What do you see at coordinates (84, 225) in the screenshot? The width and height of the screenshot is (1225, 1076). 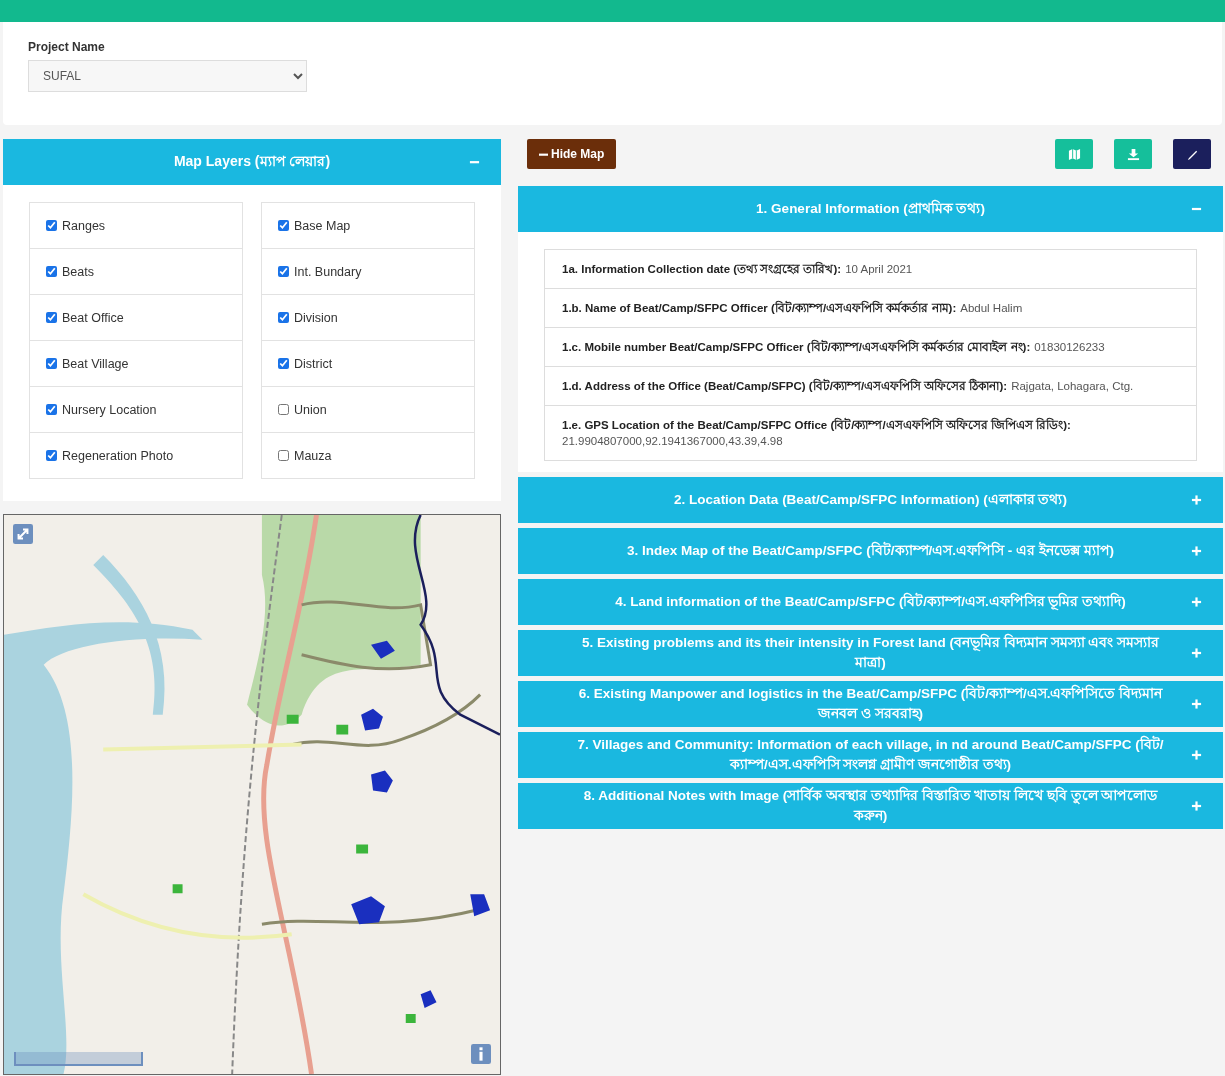 I see `checkbox-label: Ranges` at bounding box center [84, 225].